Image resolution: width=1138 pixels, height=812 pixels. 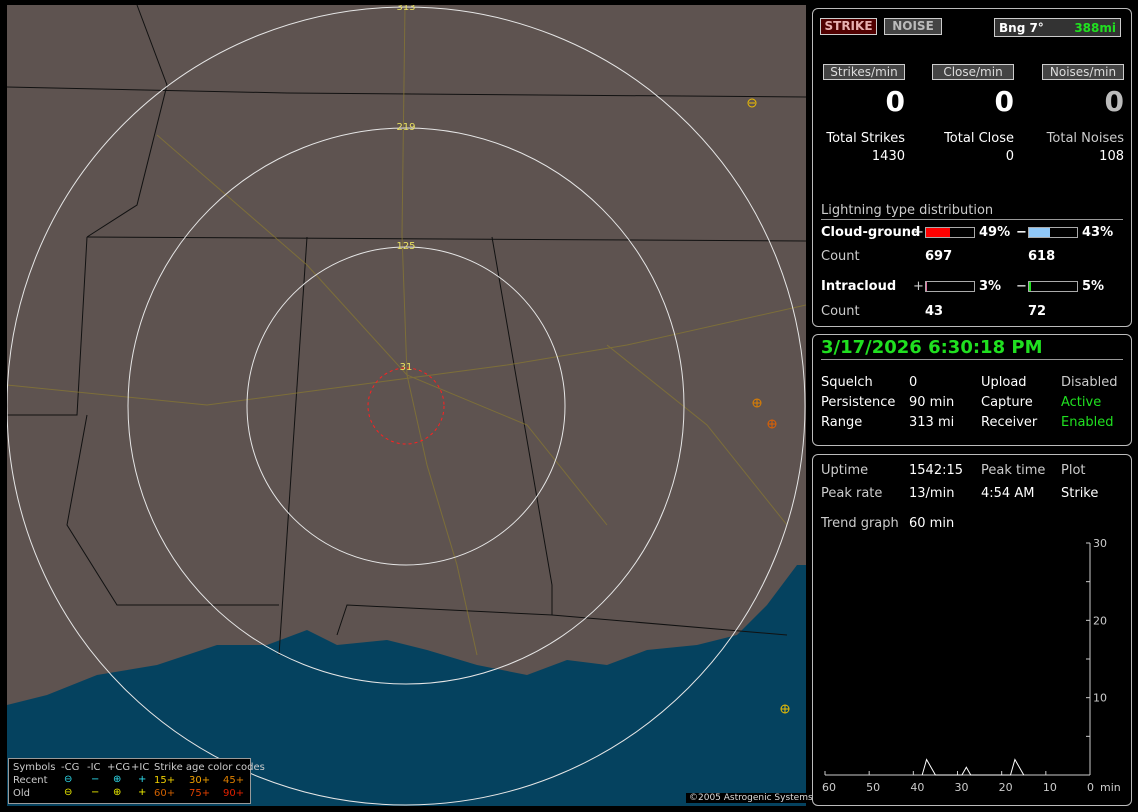 What do you see at coordinates (1007, 402) in the screenshot?
I see `info-label: Capture` at bounding box center [1007, 402].